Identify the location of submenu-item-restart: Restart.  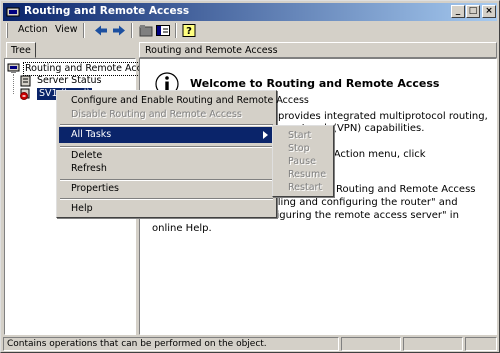
(303, 188).